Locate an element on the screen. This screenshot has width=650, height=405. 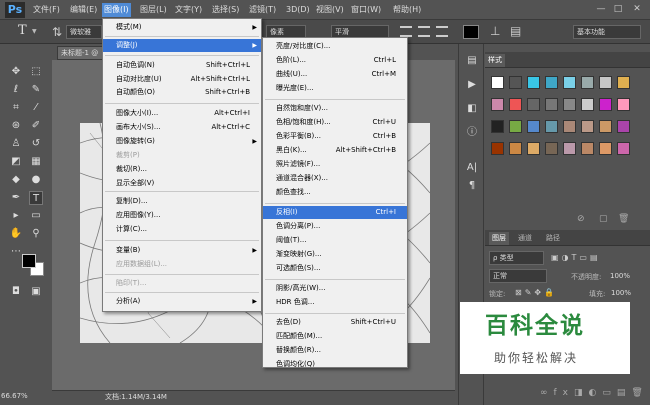
dodge-tool-icon: ● is located at coordinates (36, 180).